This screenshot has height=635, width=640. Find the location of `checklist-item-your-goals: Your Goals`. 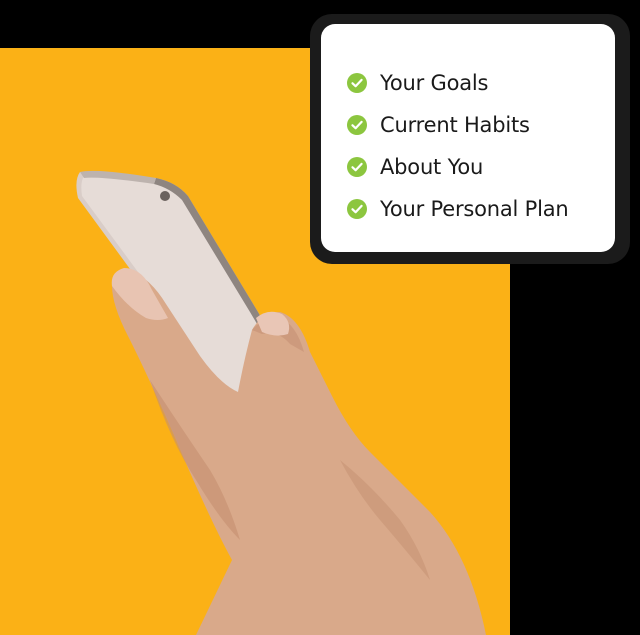

checklist-item-your-goals: Your Goals is located at coordinates (481, 83).